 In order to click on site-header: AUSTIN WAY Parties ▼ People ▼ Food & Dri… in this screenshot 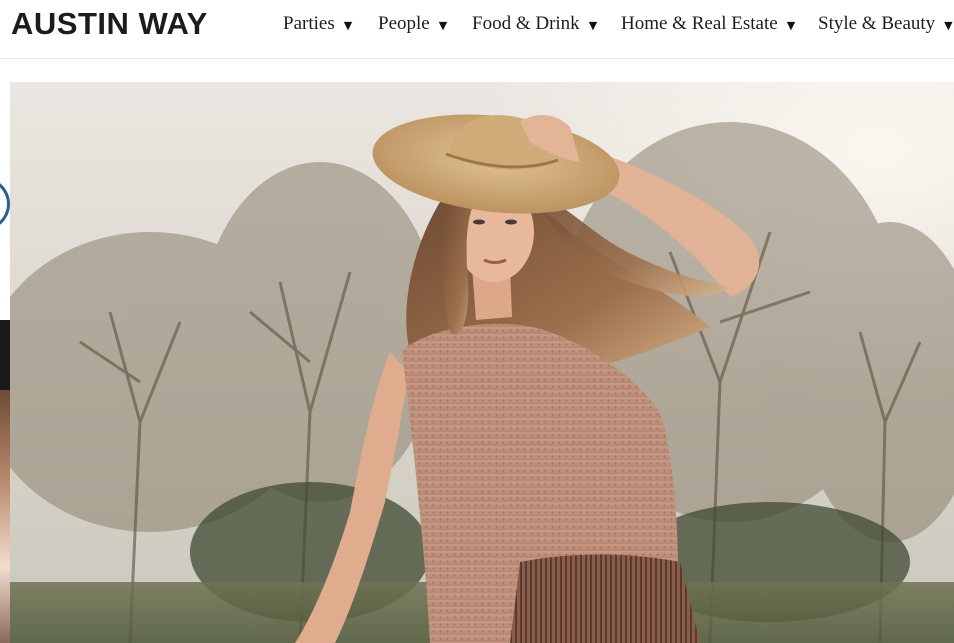, I will do `click(477, 29)`.